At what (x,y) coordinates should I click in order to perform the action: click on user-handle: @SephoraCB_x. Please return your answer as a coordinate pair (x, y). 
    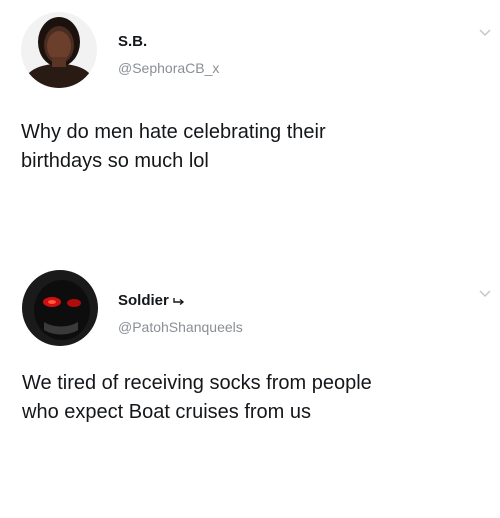
    Looking at the image, I should click on (168, 68).